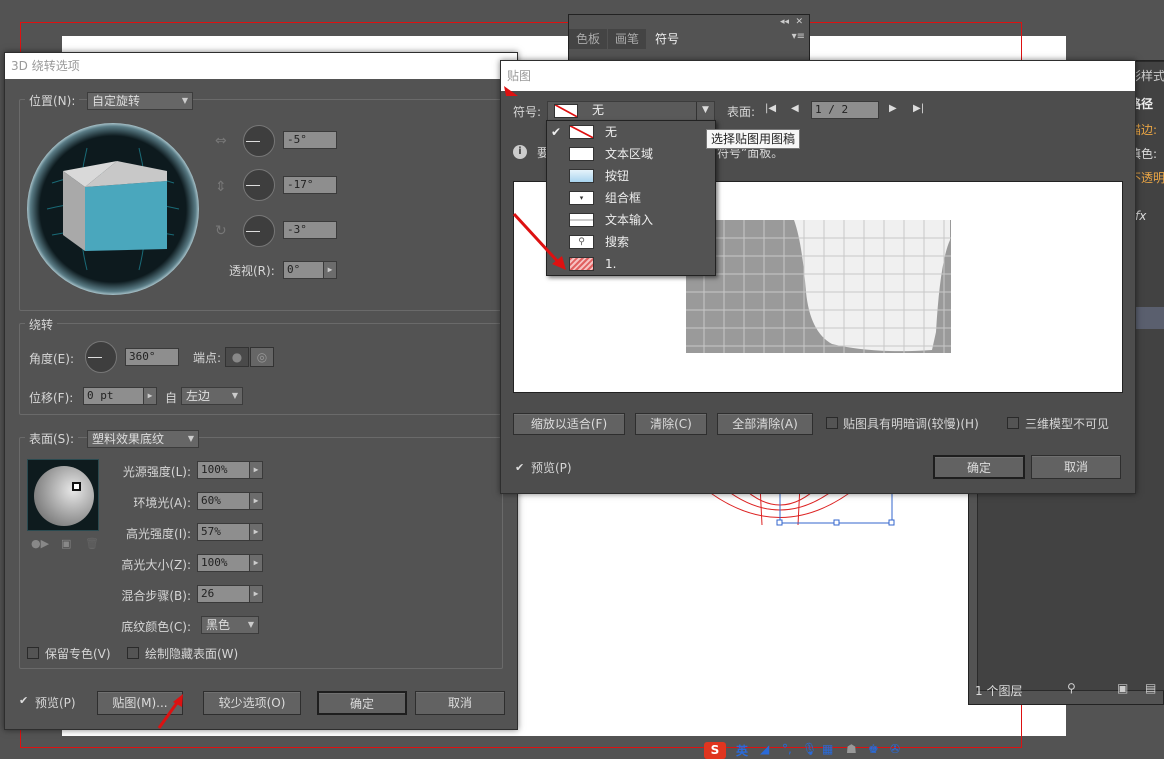  Describe the element at coordinates (171, 398) in the screenshot. I see `from-label: 自` at that location.